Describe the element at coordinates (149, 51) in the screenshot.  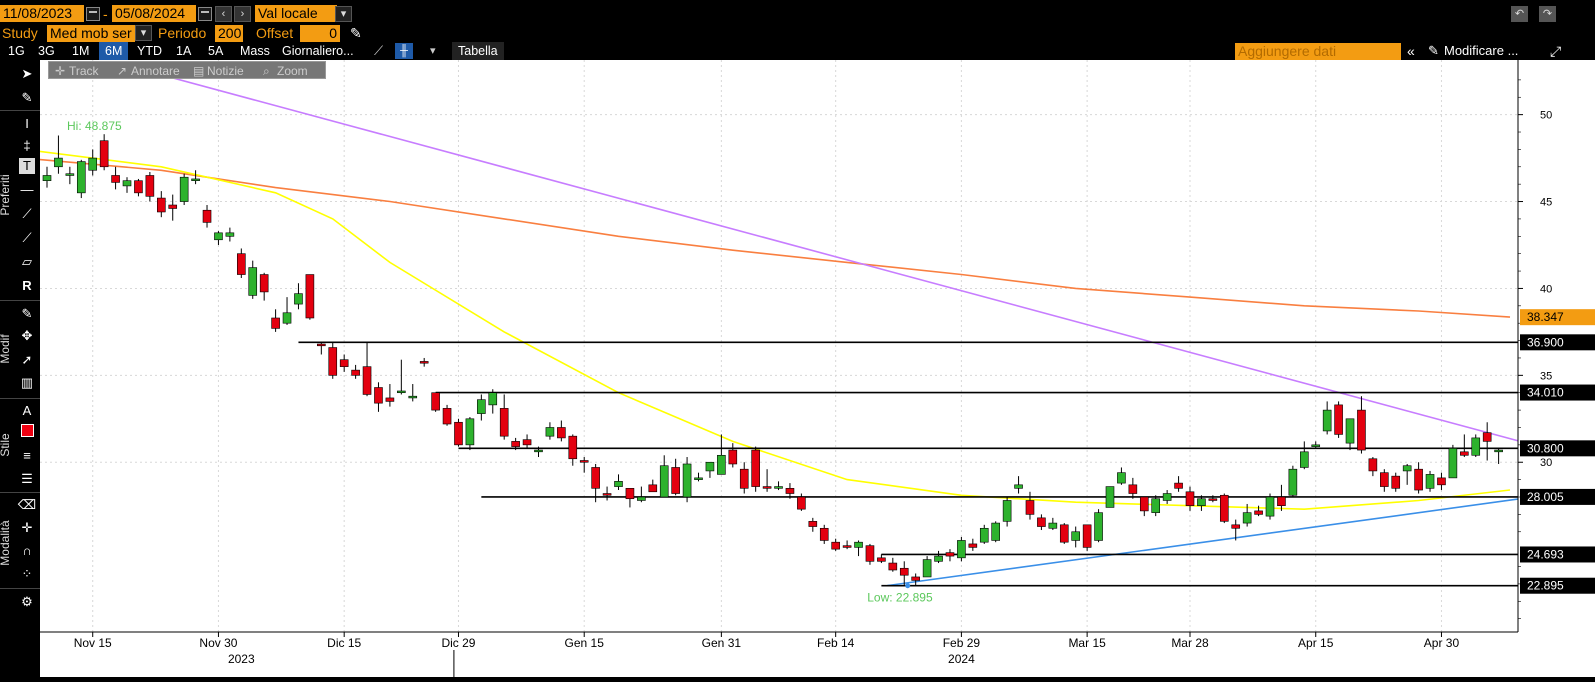
I see `tab-ytd: YTD` at that location.